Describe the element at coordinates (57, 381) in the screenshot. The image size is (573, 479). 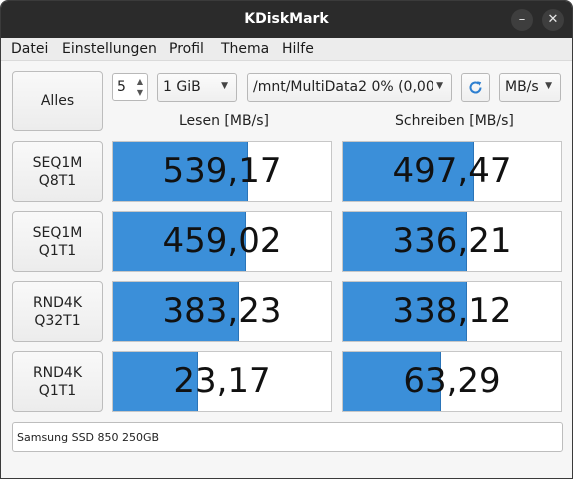
I see `test-rnd4k-q1t1-button: RND4K Q1T1` at that location.